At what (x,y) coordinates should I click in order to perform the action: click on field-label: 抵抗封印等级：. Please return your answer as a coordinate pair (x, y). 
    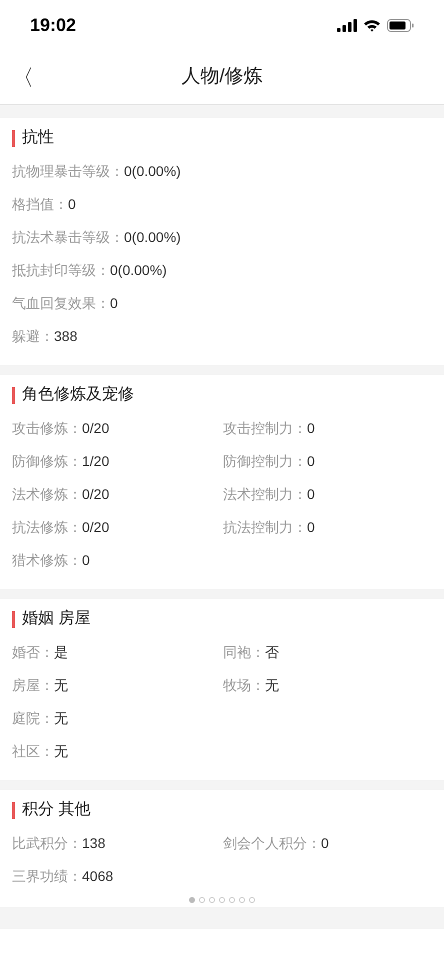
    Looking at the image, I should click on (61, 270).